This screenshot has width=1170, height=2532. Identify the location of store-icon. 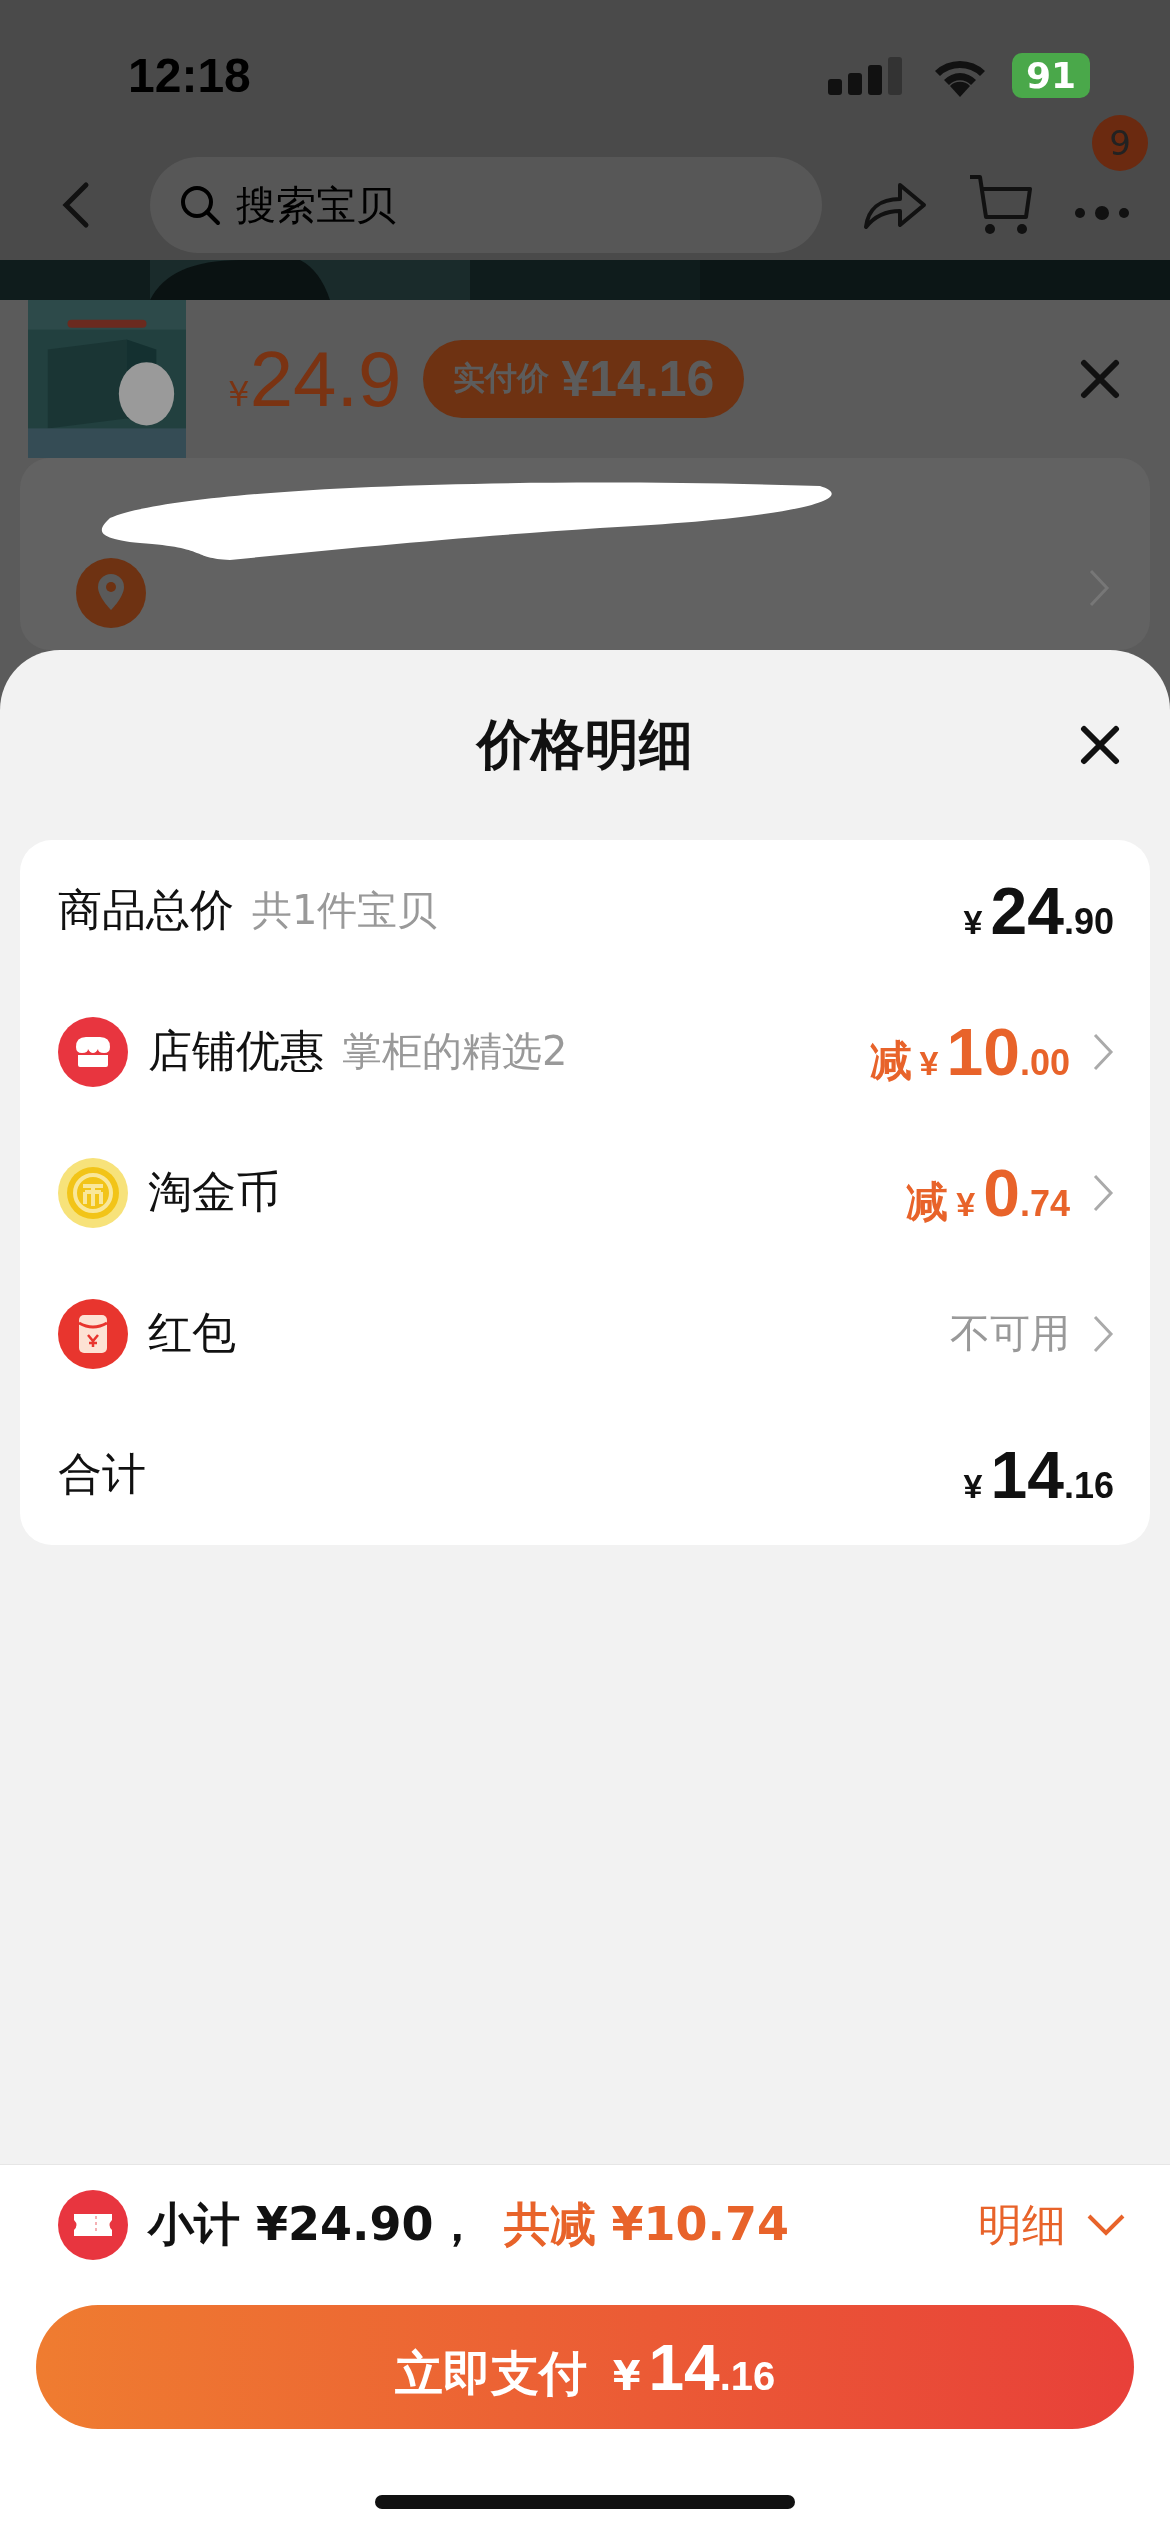
(93, 1051).